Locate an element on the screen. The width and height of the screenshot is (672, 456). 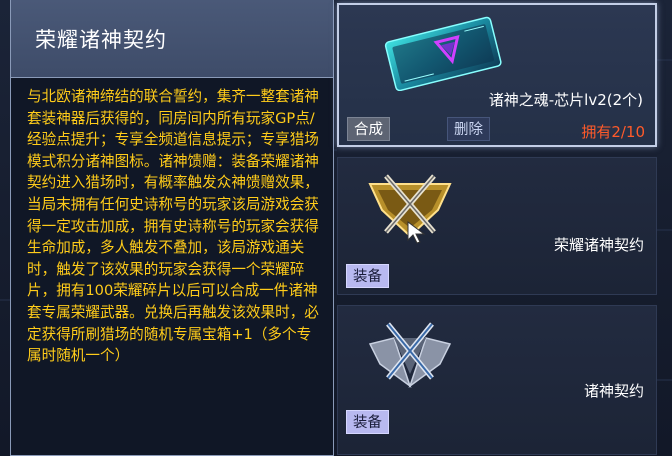
item-name: 诸神之魂-芯片lv2(2个) is located at coordinates (565, 100).